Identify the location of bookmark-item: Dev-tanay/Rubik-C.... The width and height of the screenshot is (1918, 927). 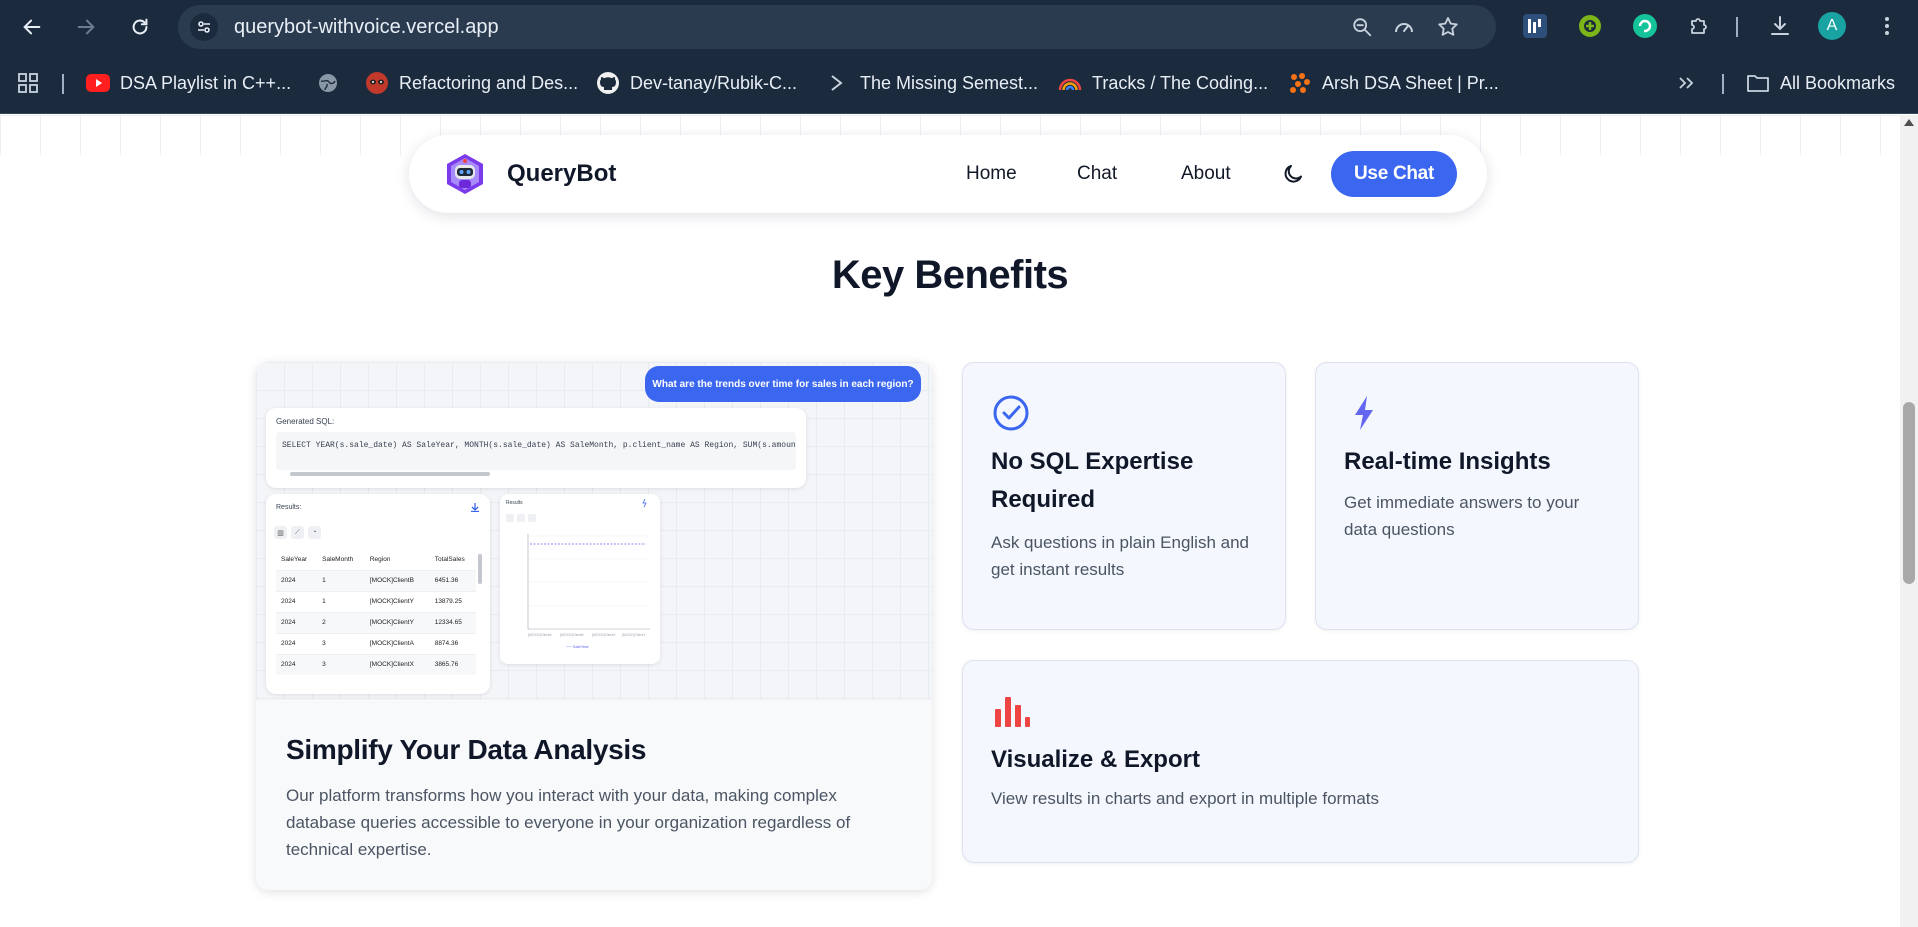
(696, 83).